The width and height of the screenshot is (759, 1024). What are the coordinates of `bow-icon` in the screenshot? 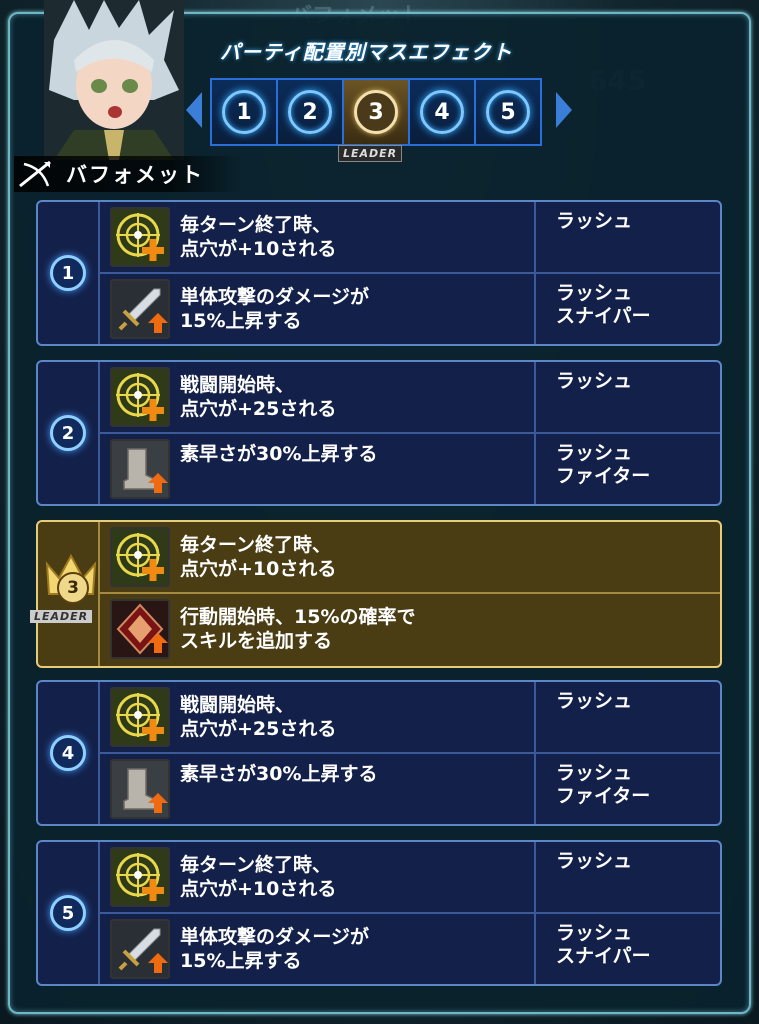 It's located at (35, 174).